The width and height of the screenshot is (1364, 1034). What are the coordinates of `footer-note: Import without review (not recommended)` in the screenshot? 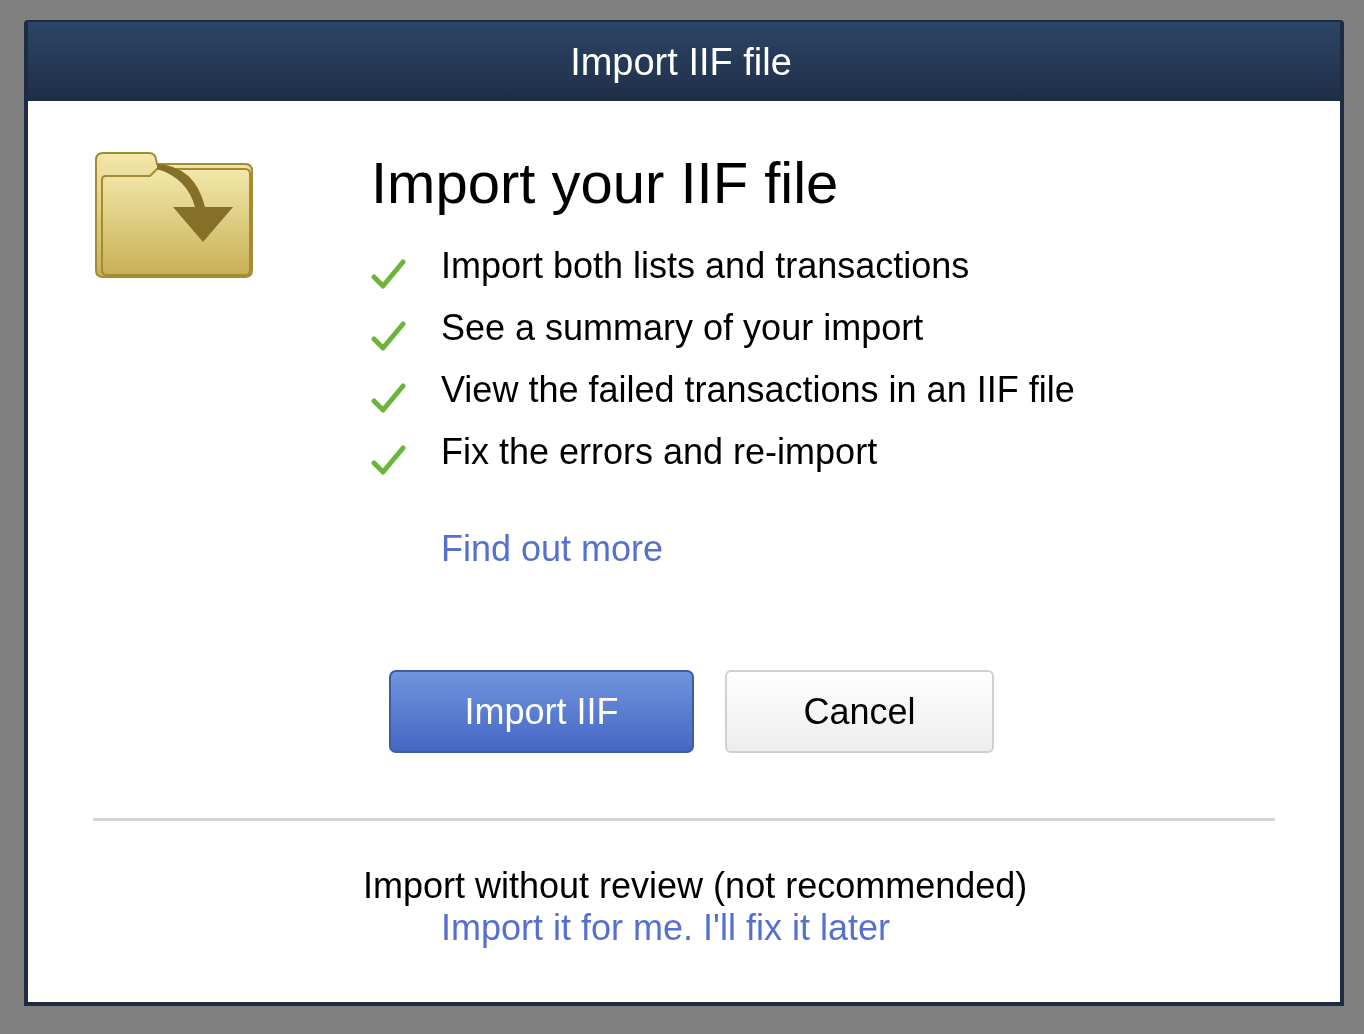 It's located at (695, 886).